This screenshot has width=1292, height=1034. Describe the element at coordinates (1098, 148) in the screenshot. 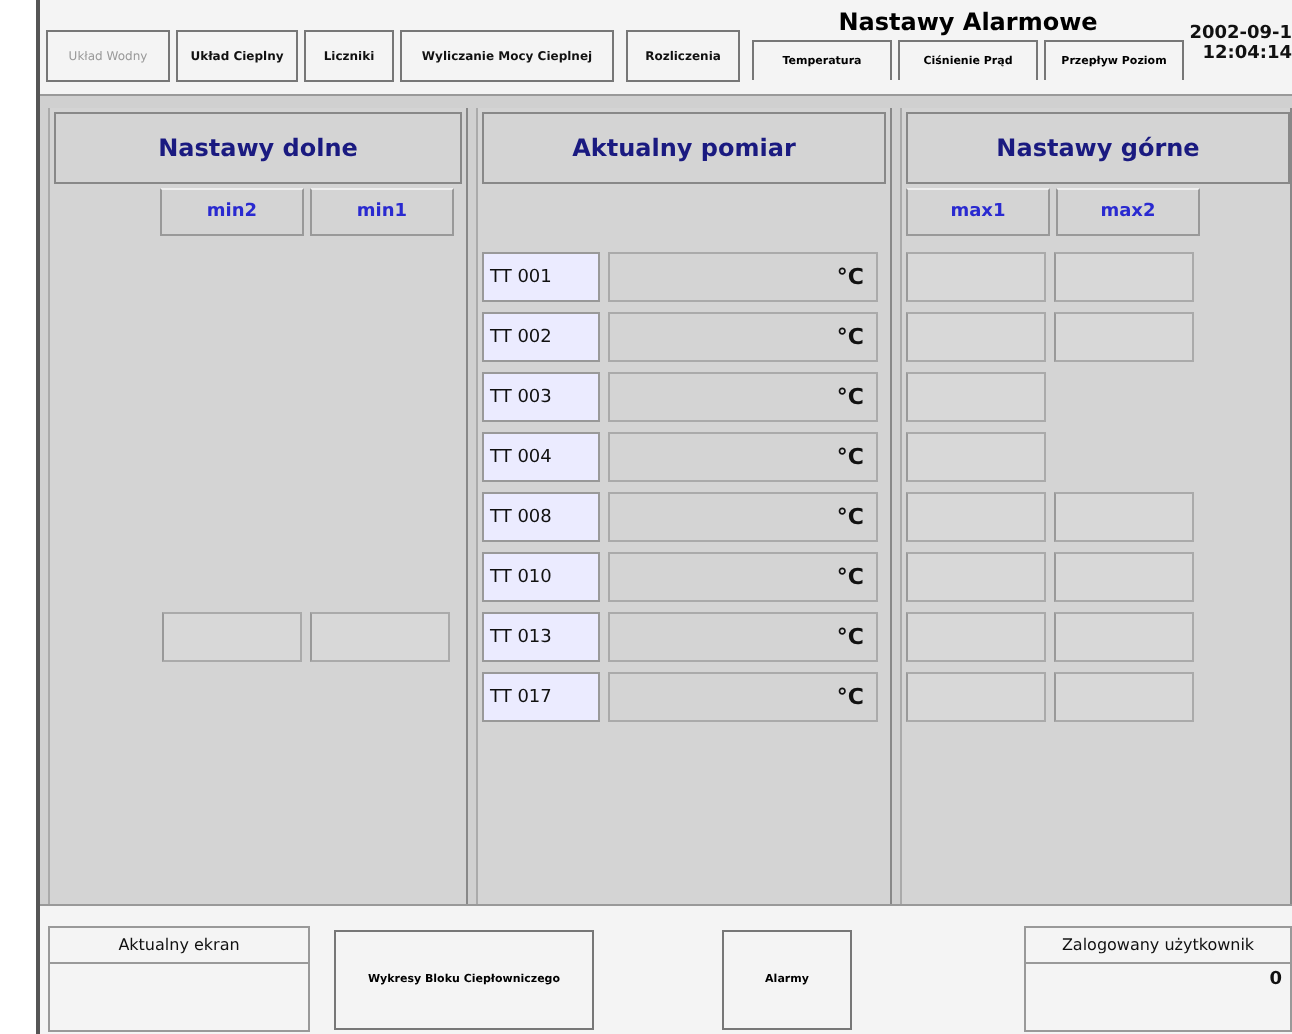

I see `panel-header: Nastawy górne` at that location.